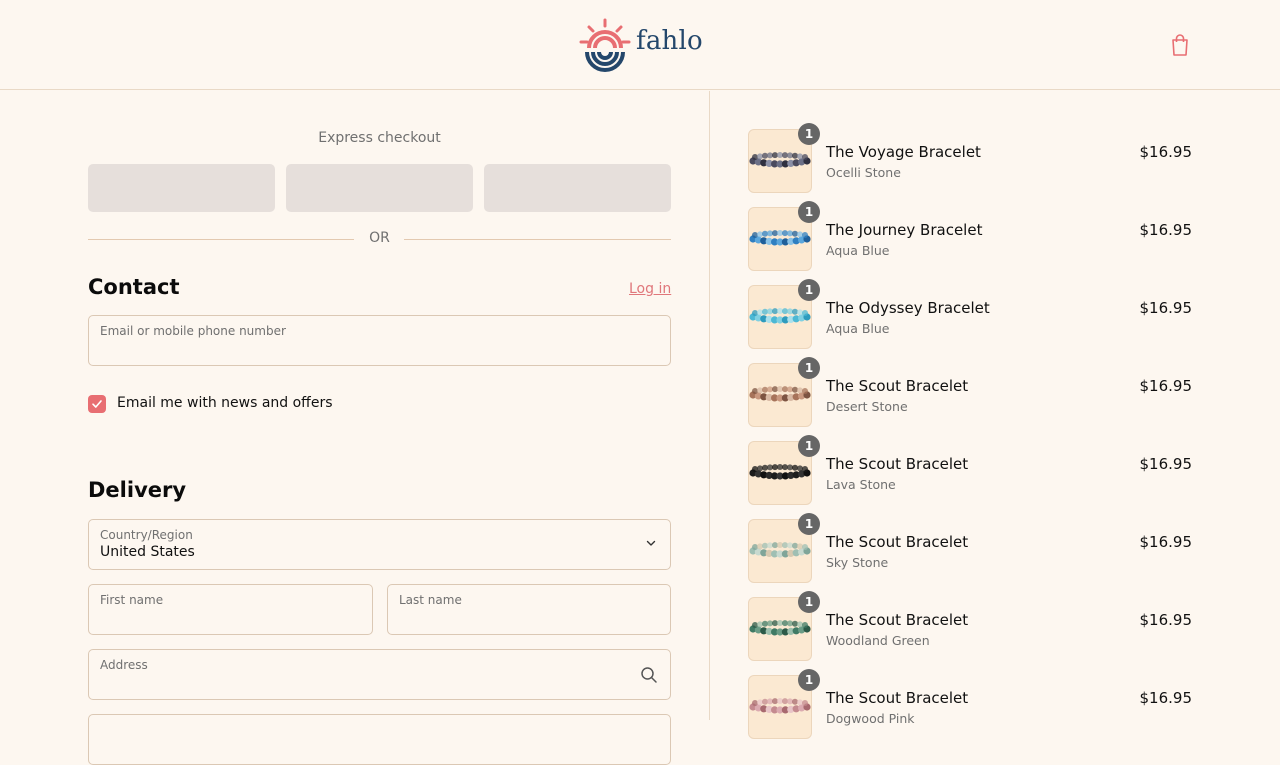 This screenshot has height=765, width=1280. What do you see at coordinates (970, 470) in the screenshot?
I see `order-item: 1 The Scout Bracelet Lava Stone $16.95` at bounding box center [970, 470].